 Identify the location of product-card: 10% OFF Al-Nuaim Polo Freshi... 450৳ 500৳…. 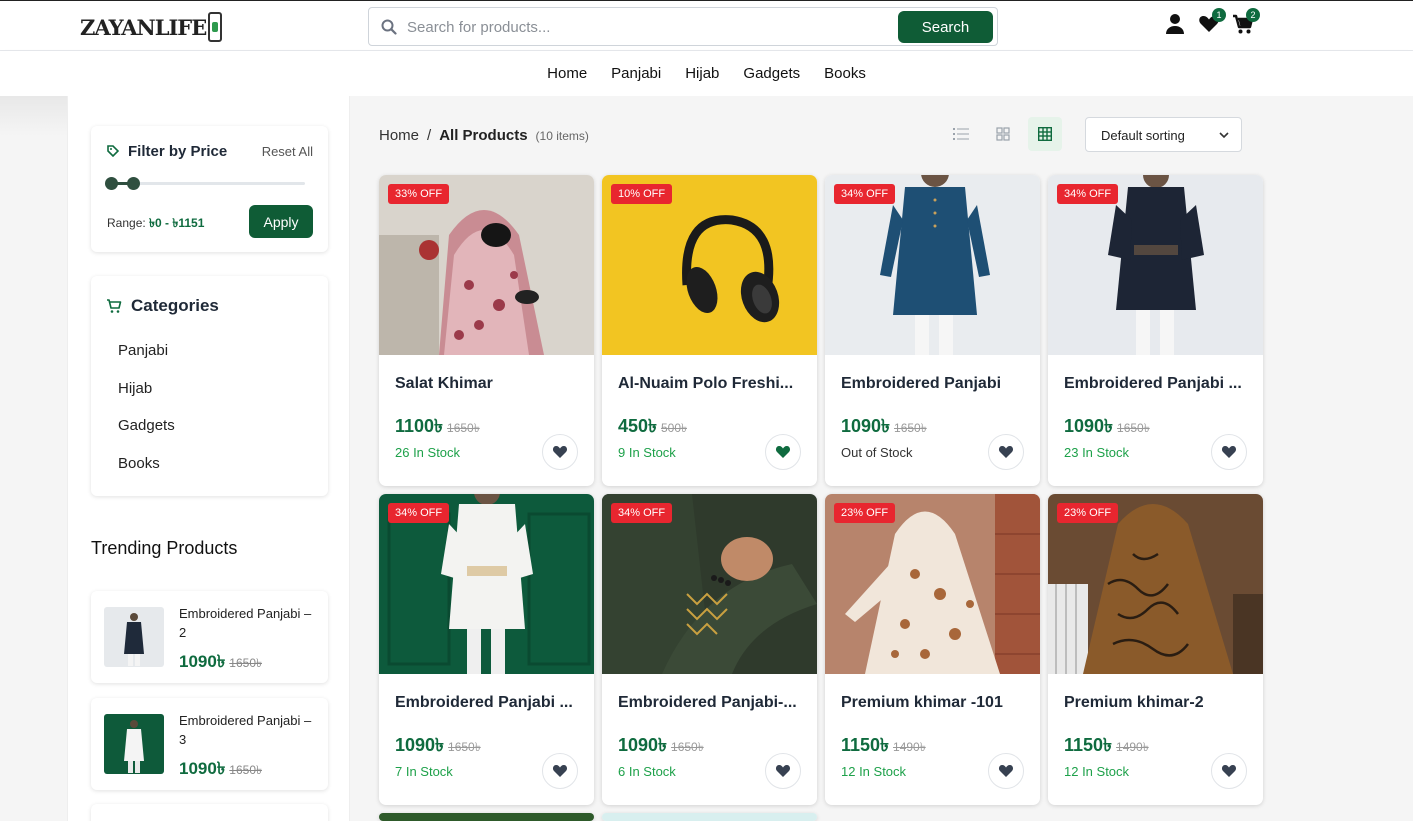
(709, 330).